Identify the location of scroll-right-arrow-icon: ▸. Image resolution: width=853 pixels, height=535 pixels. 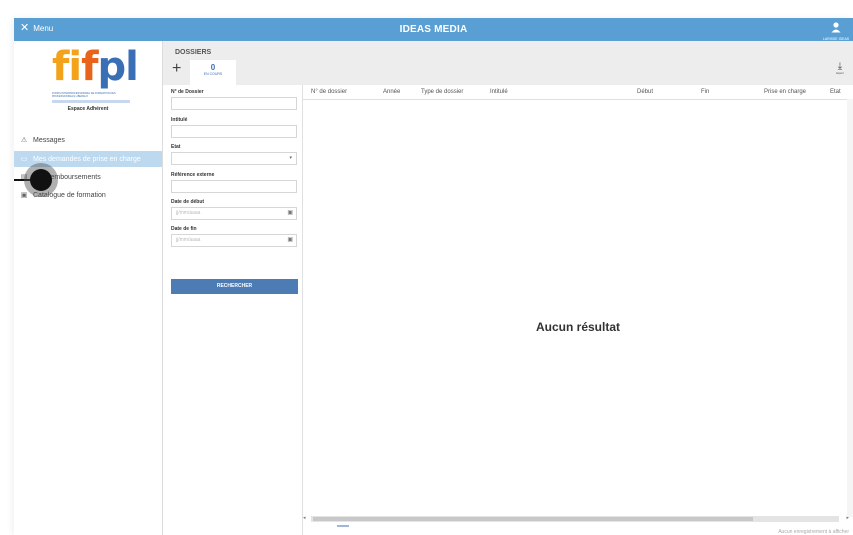
(847, 518).